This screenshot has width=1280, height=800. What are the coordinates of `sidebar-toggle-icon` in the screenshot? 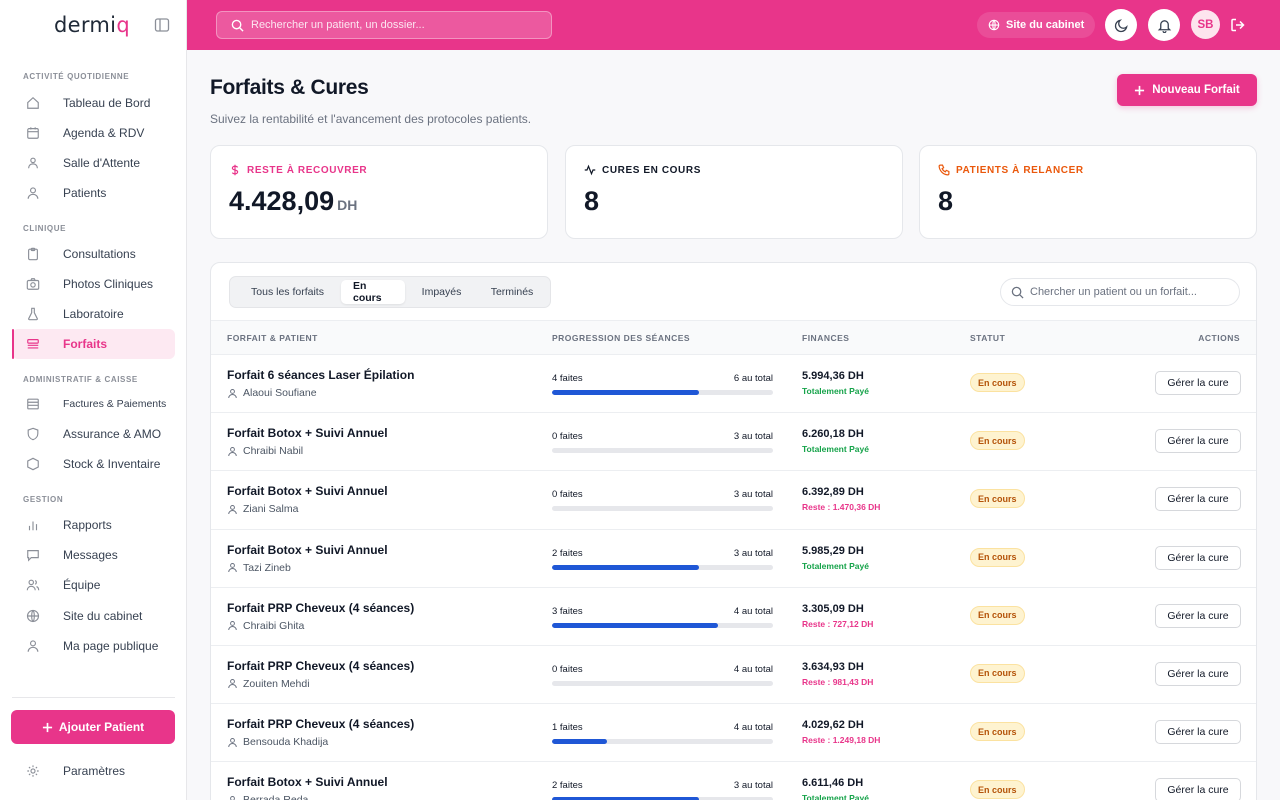 It's located at (162, 25).